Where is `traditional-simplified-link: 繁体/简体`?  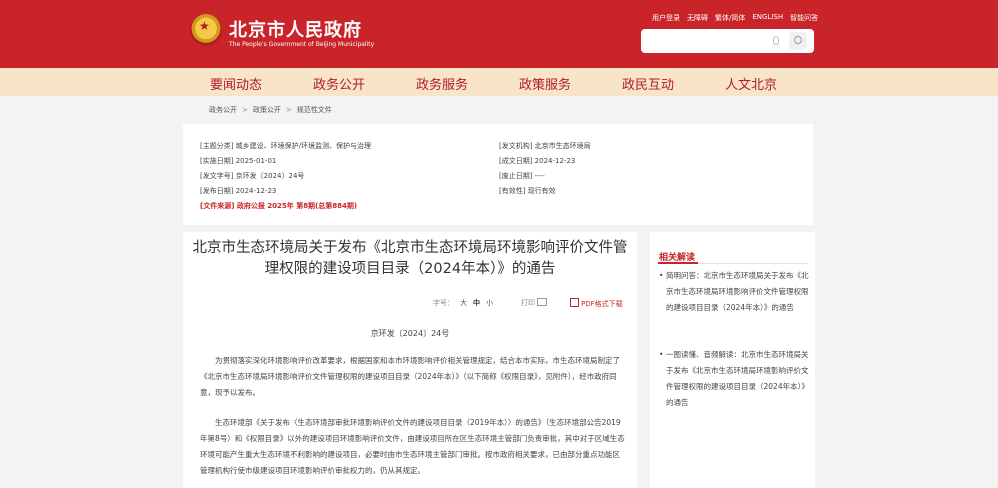 traditional-simplified-link: 繁体/简体 is located at coordinates (730, 18).